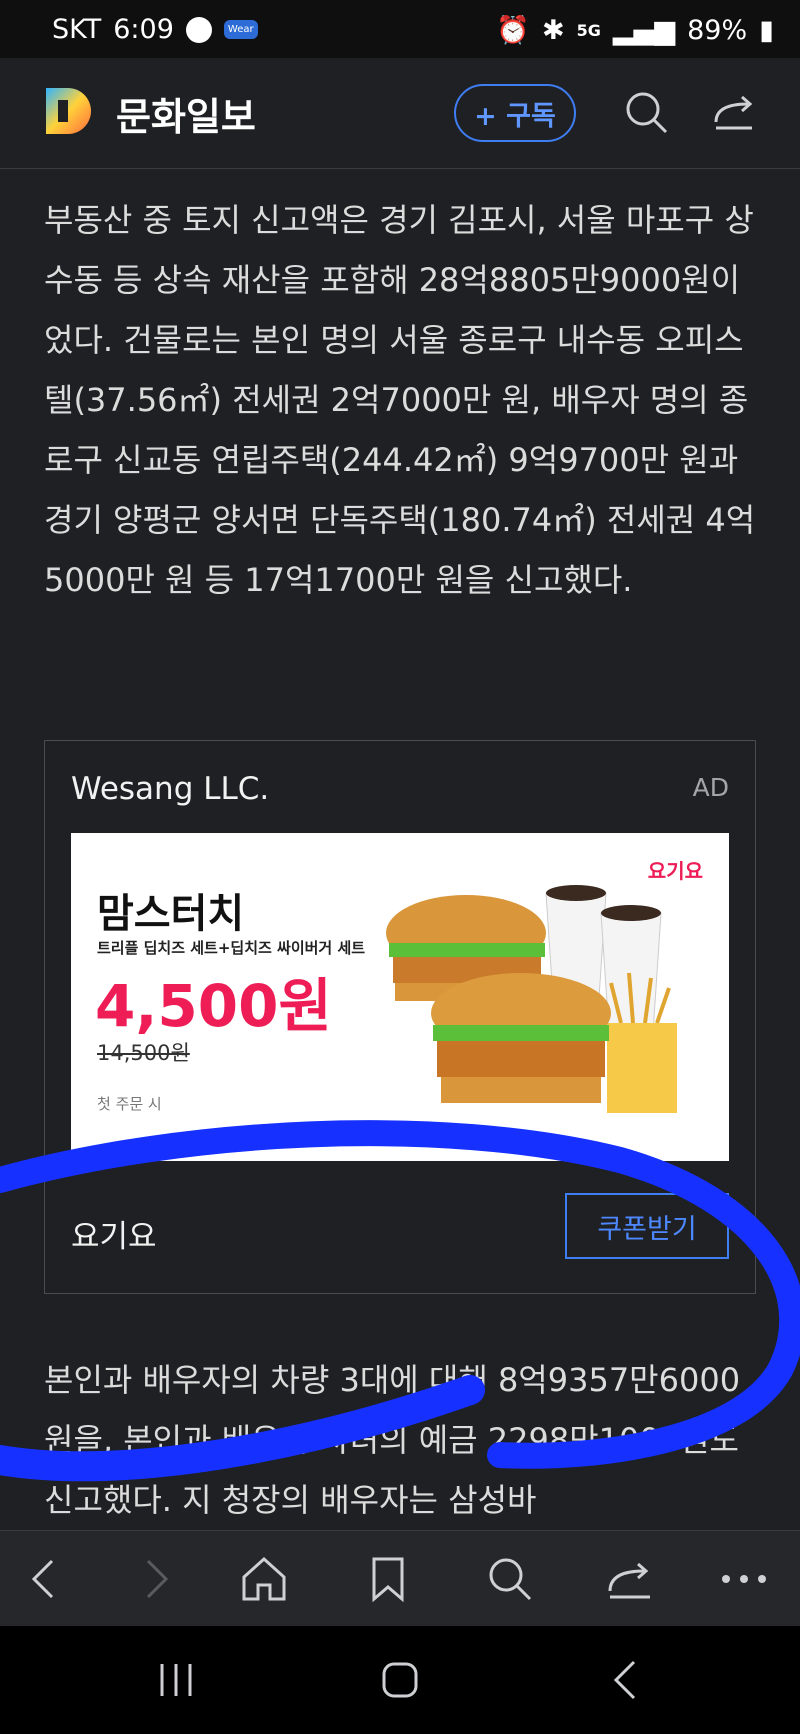 The height and width of the screenshot is (1734, 800). What do you see at coordinates (77, 29) in the screenshot?
I see `carrier-label: SKT` at bounding box center [77, 29].